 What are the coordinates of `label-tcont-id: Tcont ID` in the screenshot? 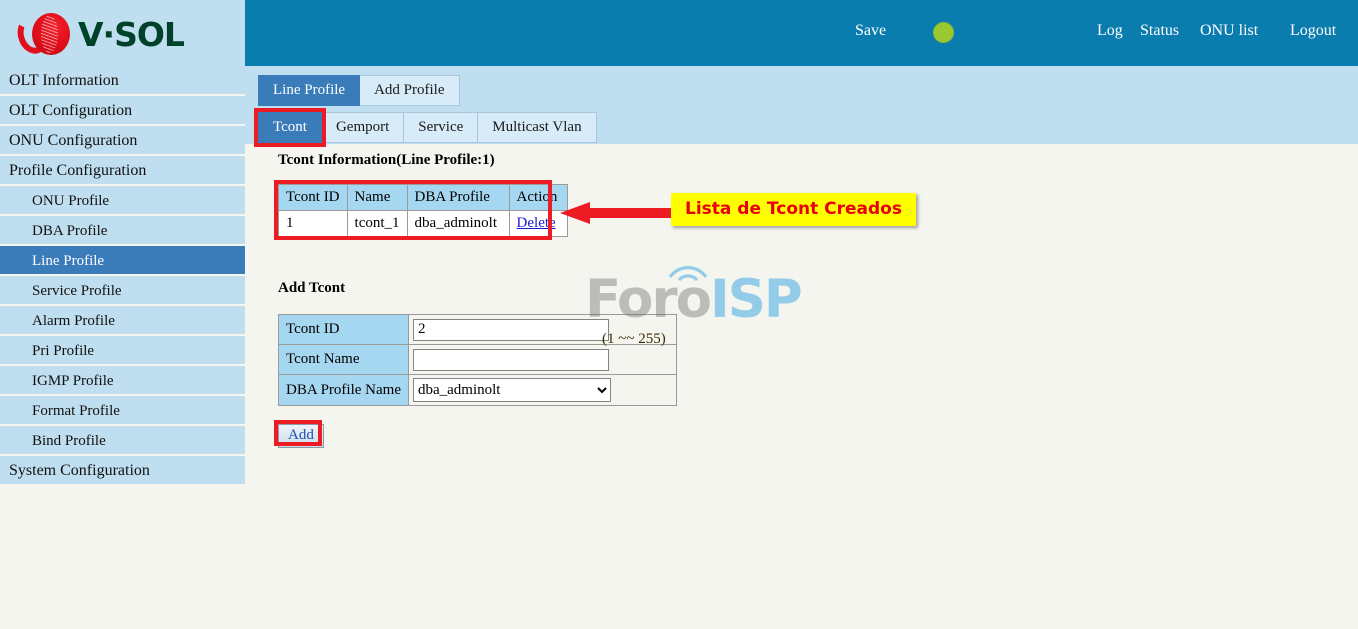 It's located at (343, 329).